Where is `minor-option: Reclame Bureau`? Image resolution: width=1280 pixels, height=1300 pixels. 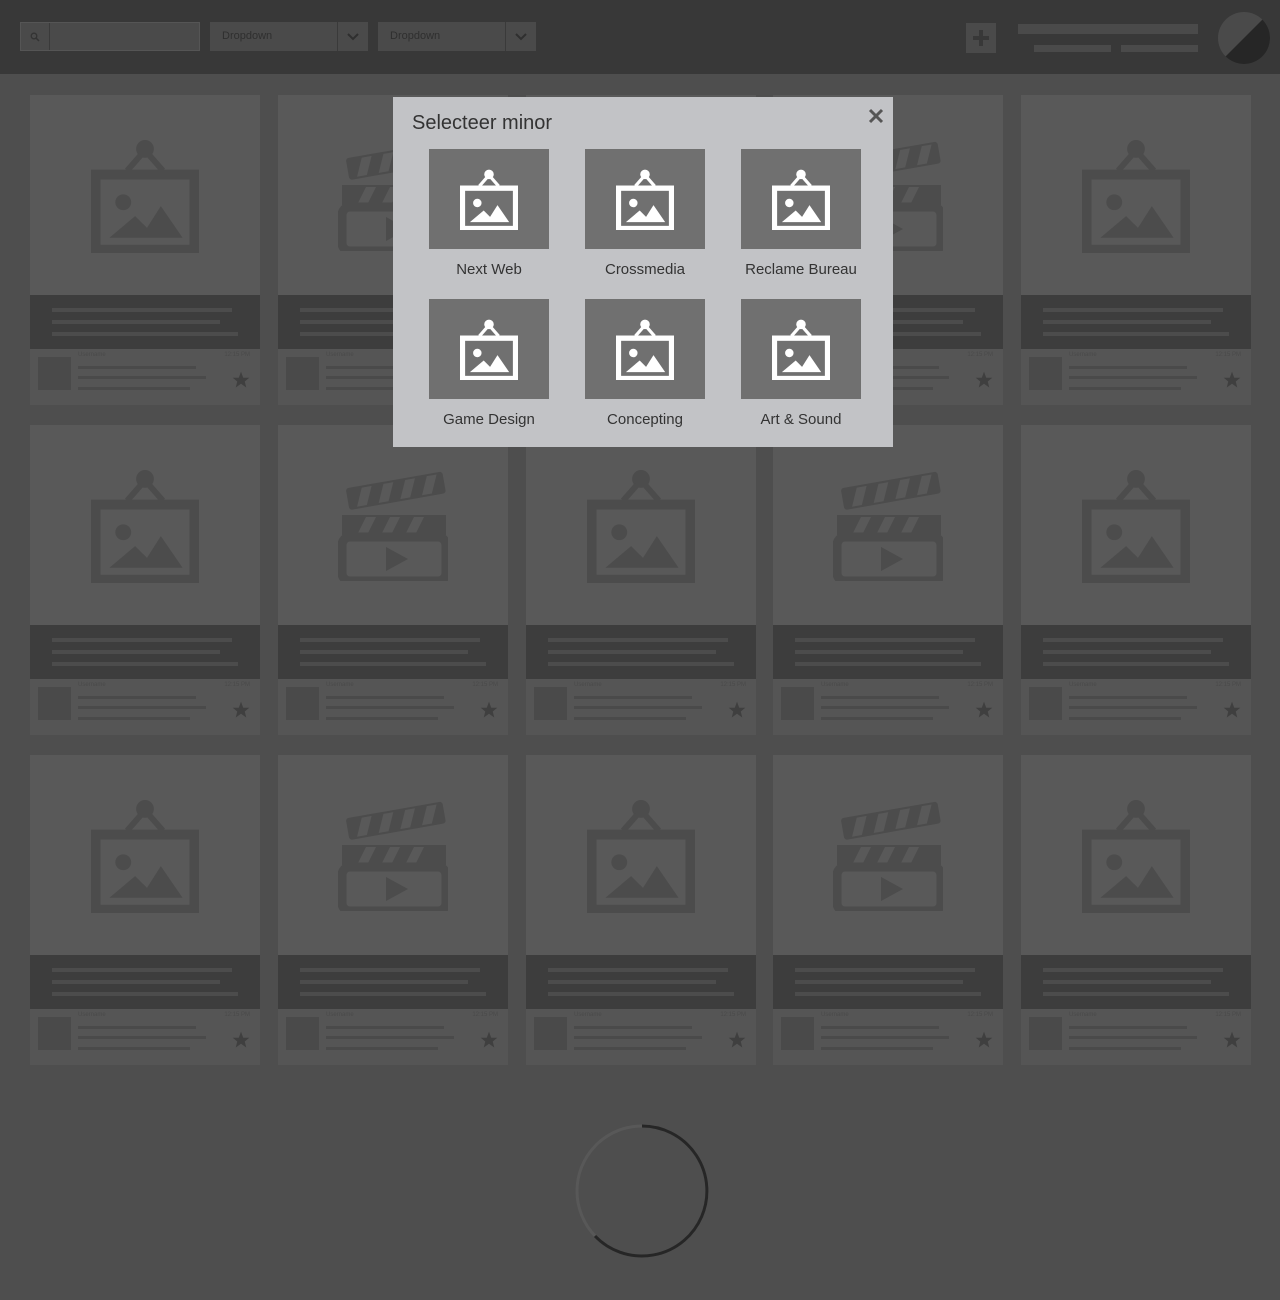
minor-option: Reclame Bureau is located at coordinates (801, 213).